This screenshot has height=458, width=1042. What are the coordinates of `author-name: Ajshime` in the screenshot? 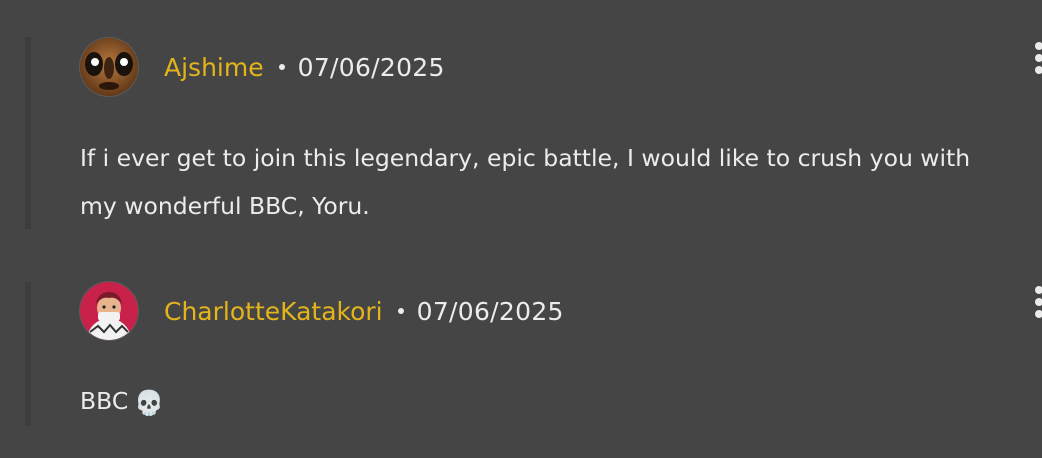 It's located at (214, 67).